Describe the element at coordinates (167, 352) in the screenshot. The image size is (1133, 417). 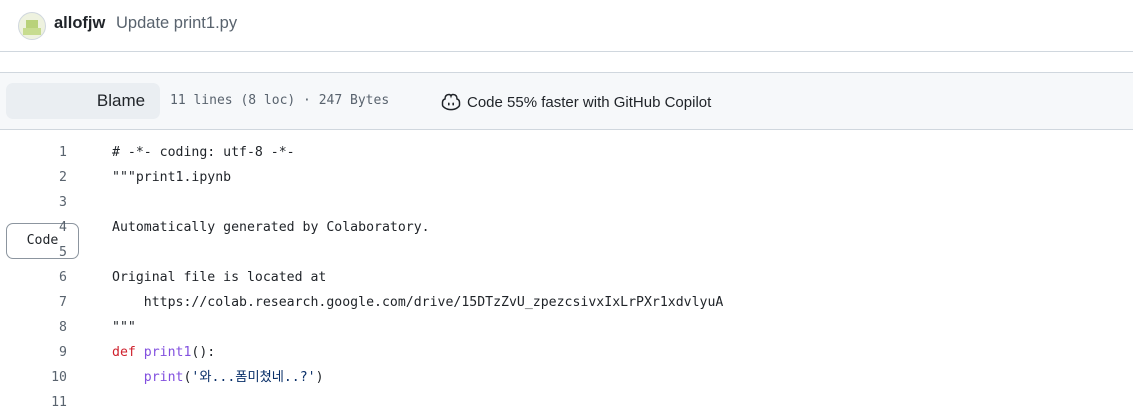
I see `function-name-token: print1` at that location.